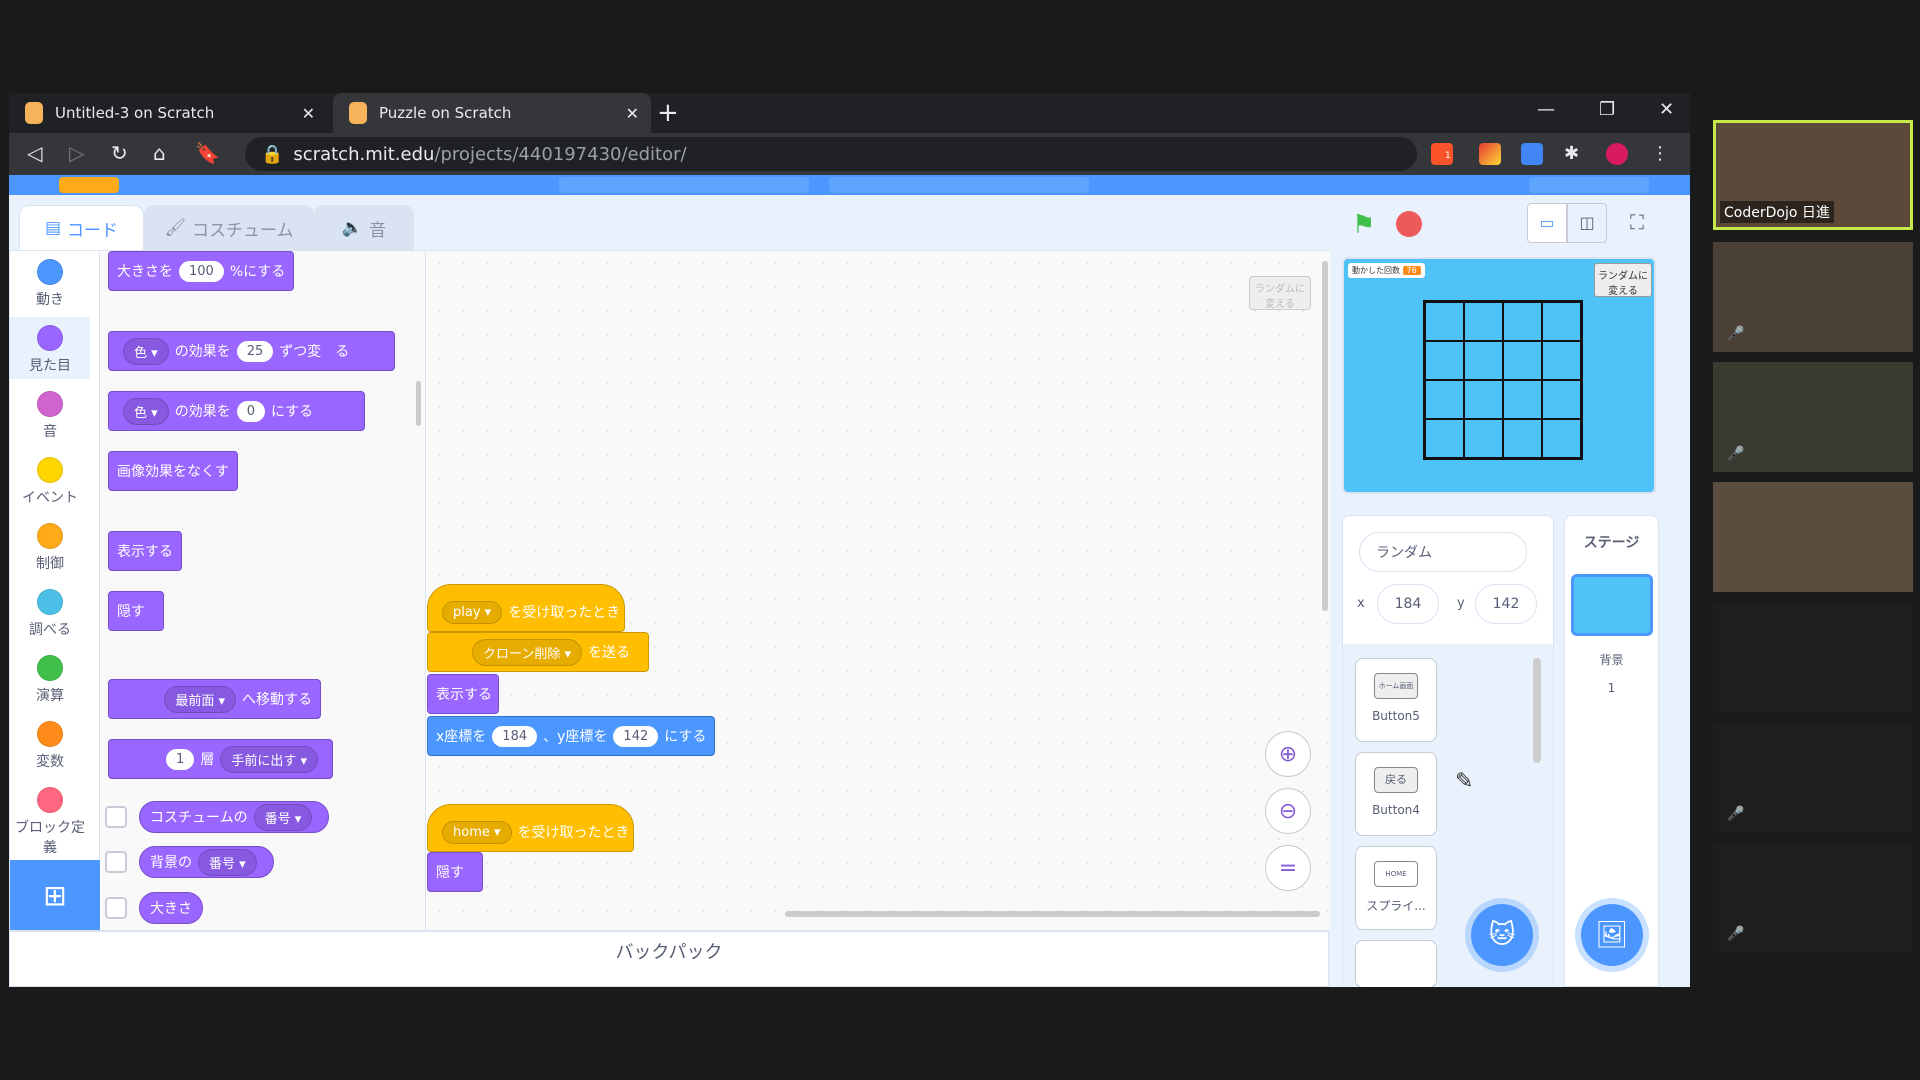 This screenshot has height=1080, width=1920. What do you see at coordinates (1396, 700) in the screenshot?
I see `sprite-thumb-button5: ホーム画面 Button5` at bounding box center [1396, 700].